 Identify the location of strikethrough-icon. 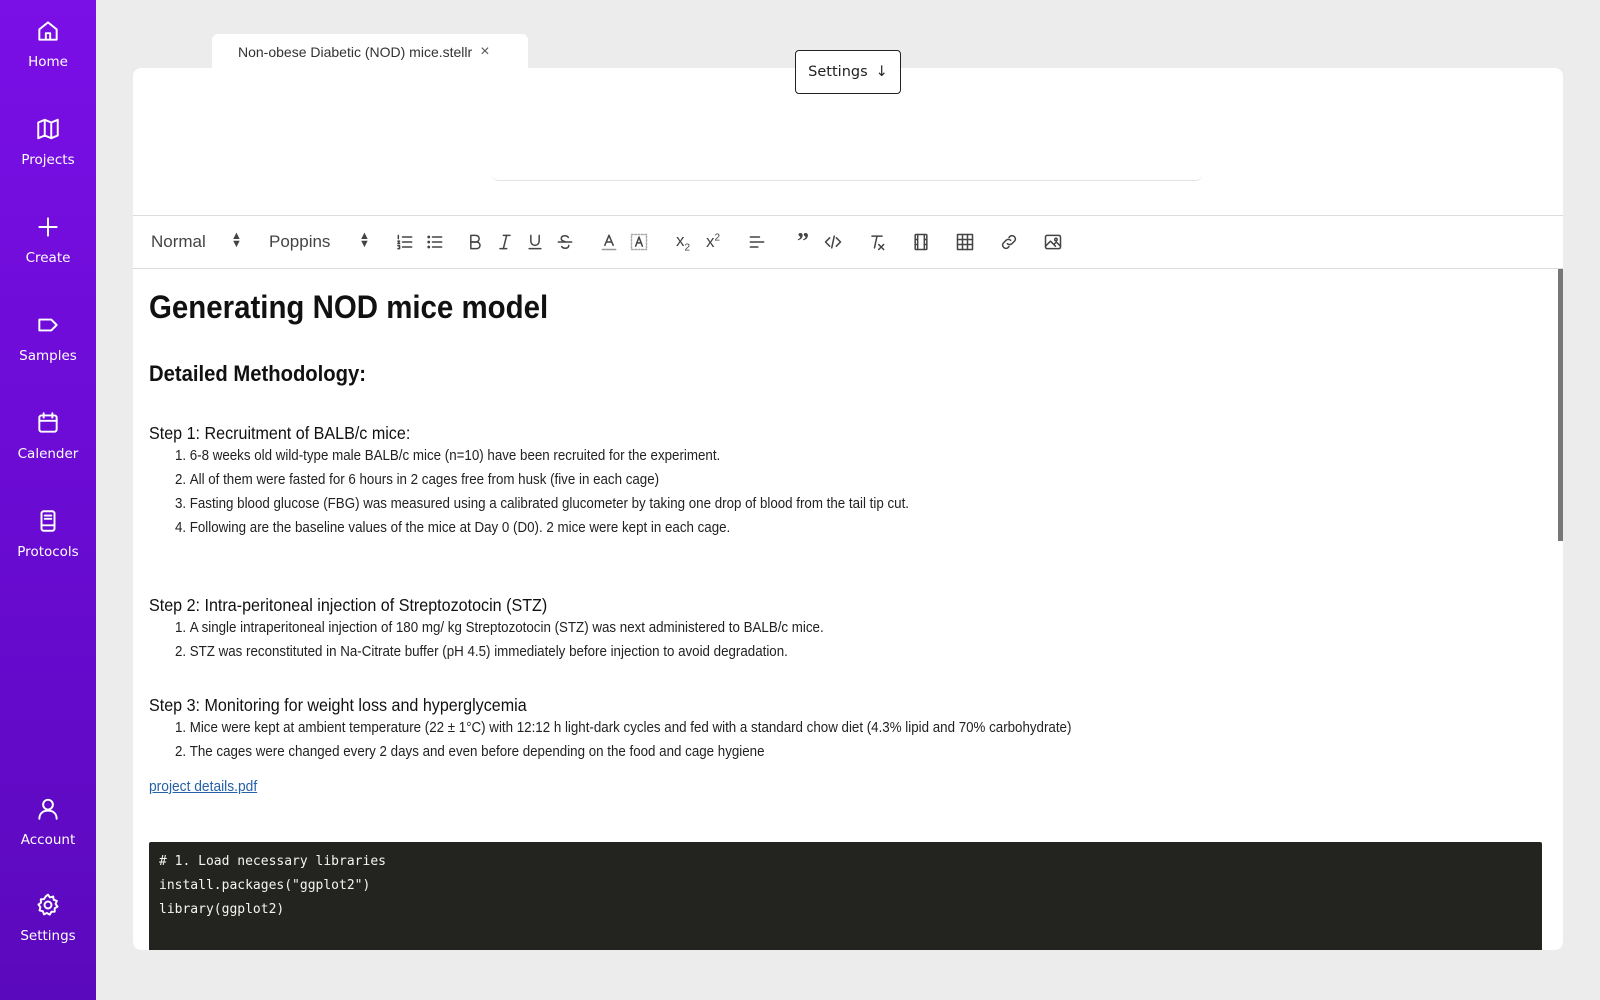
(565, 242).